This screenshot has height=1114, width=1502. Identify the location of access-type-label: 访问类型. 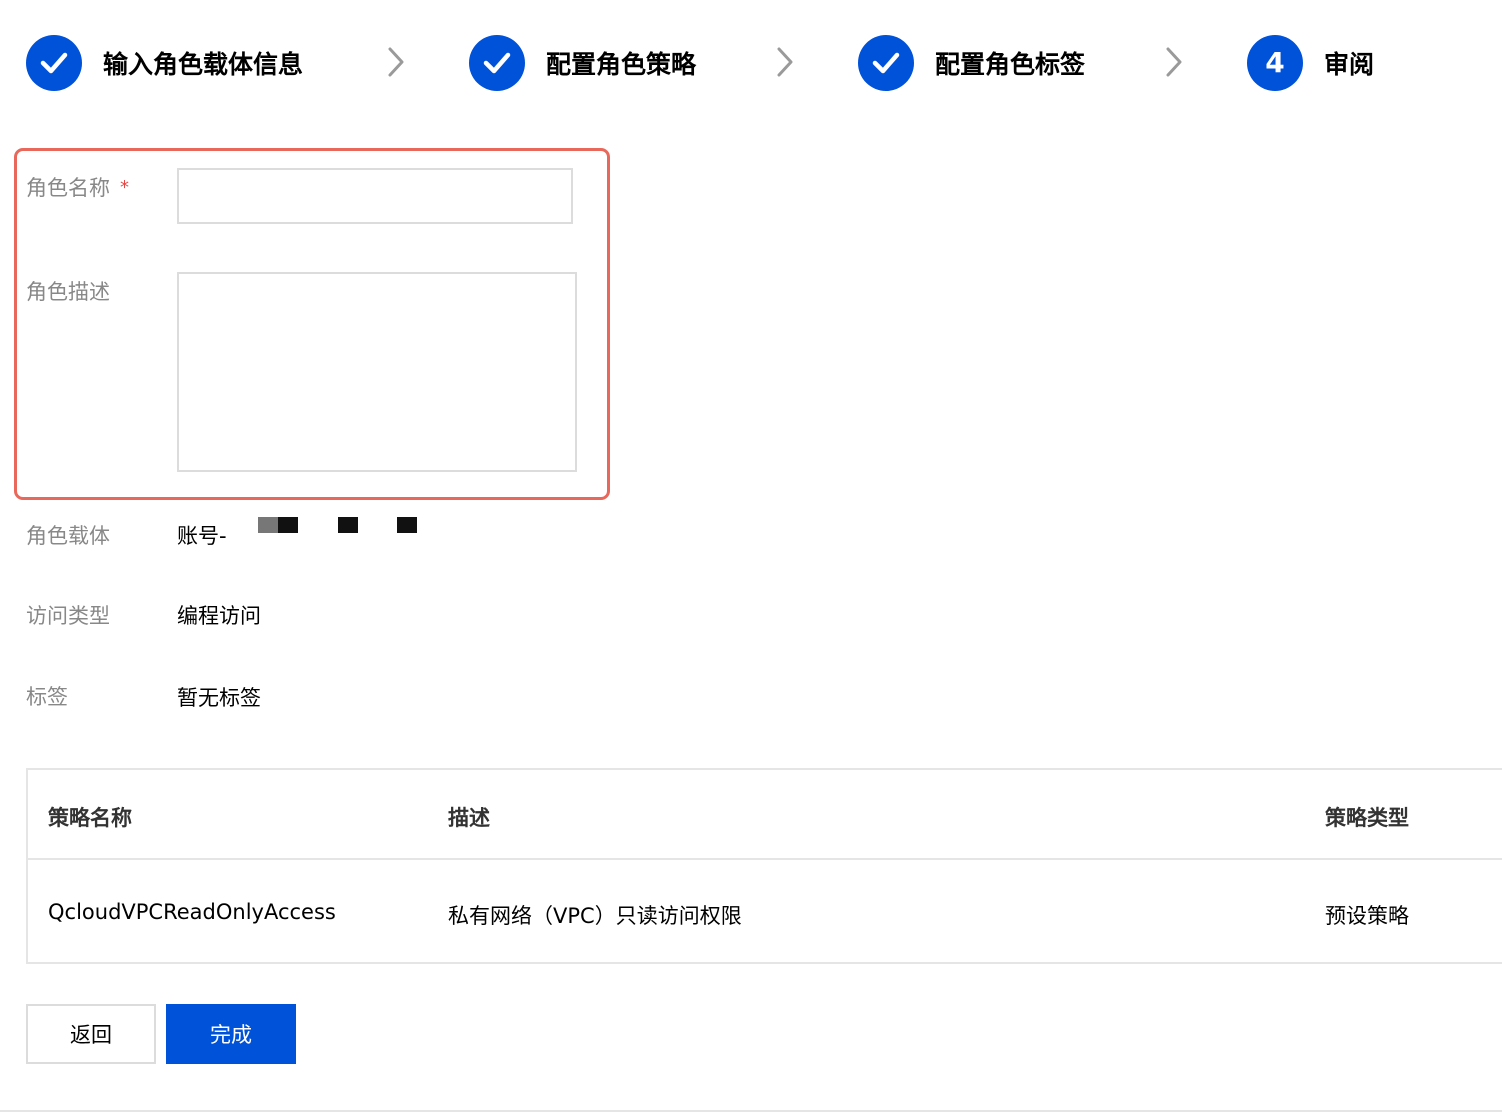
(68, 616).